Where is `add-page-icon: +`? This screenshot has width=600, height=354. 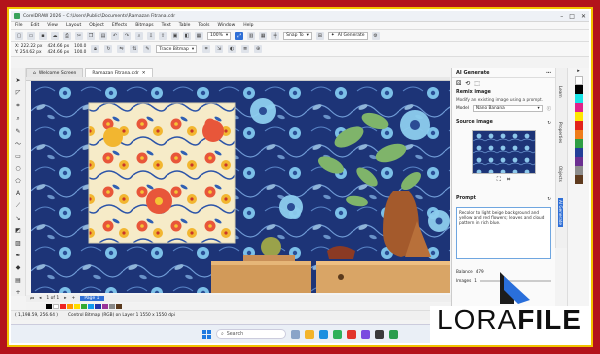 add-page-icon: + is located at coordinates (74, 298).